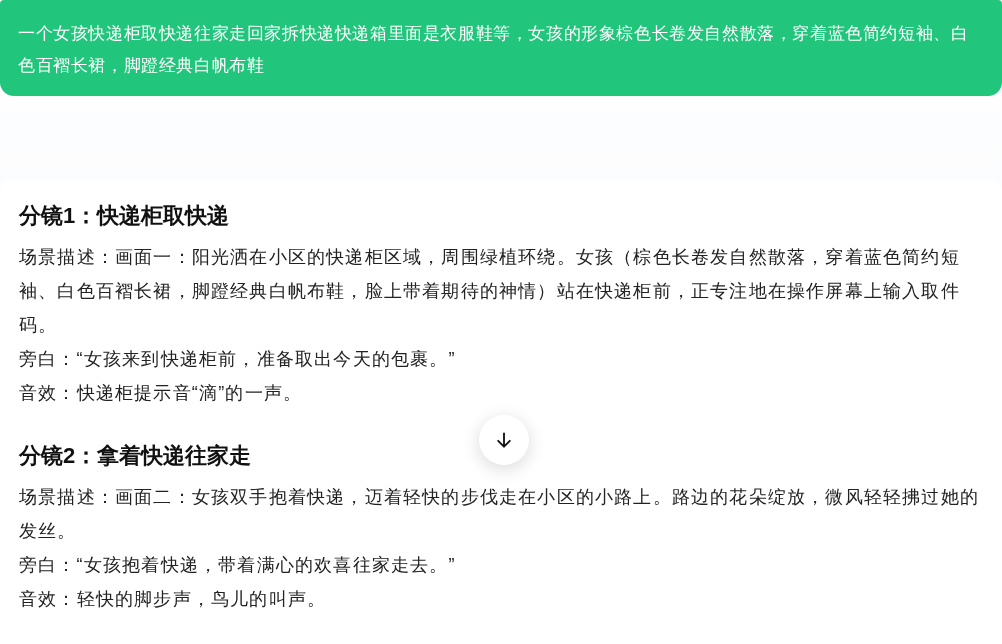  I want to click on paragraph: 旁白：“女孩抱着快递，带着满心的欢喜往家走去。”, so click(238, 565).